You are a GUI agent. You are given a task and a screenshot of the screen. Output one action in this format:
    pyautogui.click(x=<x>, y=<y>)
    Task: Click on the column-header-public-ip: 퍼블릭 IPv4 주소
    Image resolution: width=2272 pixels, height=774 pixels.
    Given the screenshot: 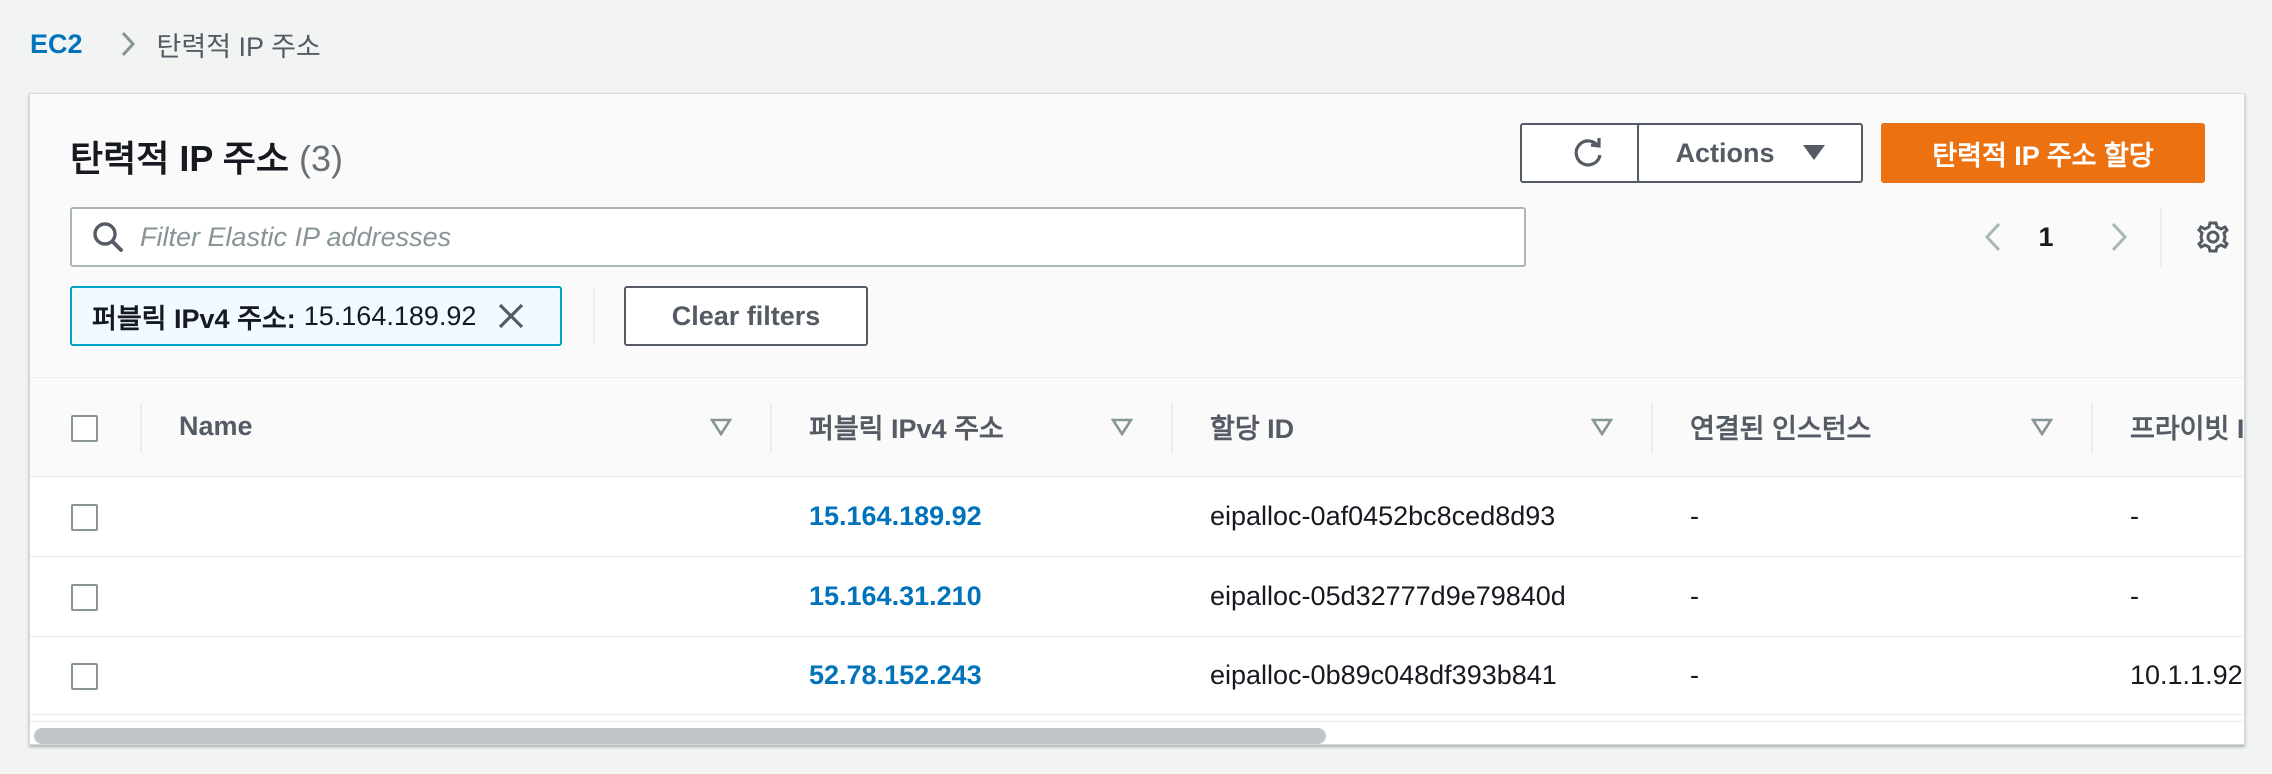 What is the action you would take?
    pyautogui.click(x=970, y=427)
    